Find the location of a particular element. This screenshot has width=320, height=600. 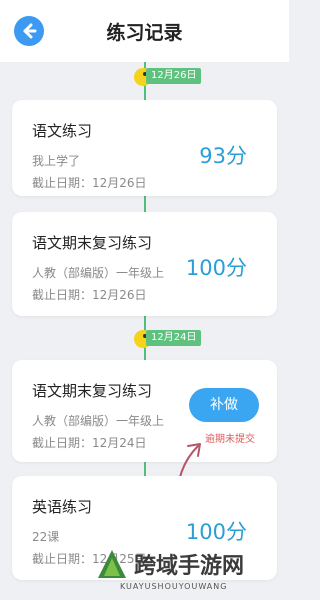

watermark-text: 跨域手游网 is located at coordinates (189, 566).